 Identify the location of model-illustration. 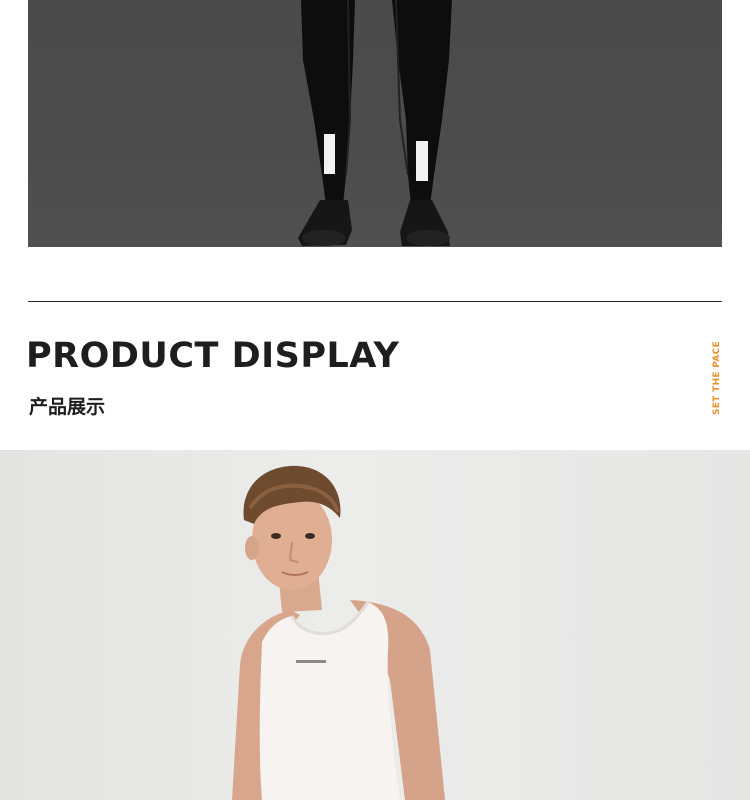
(338, 632).